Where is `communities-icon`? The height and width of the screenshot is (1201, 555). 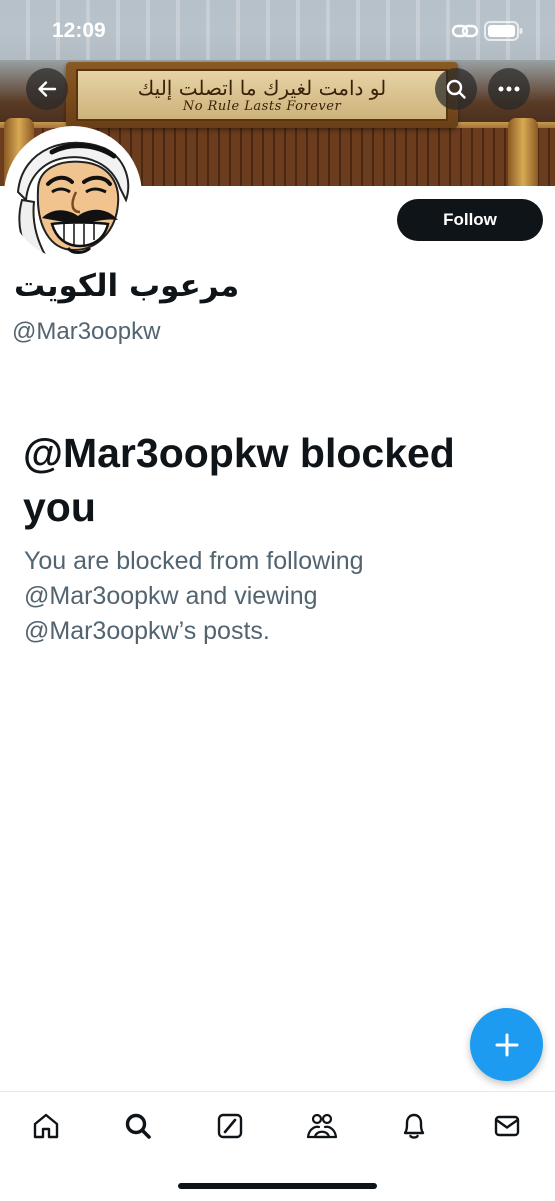
communities-icon is located at coordinates (322, 1126).